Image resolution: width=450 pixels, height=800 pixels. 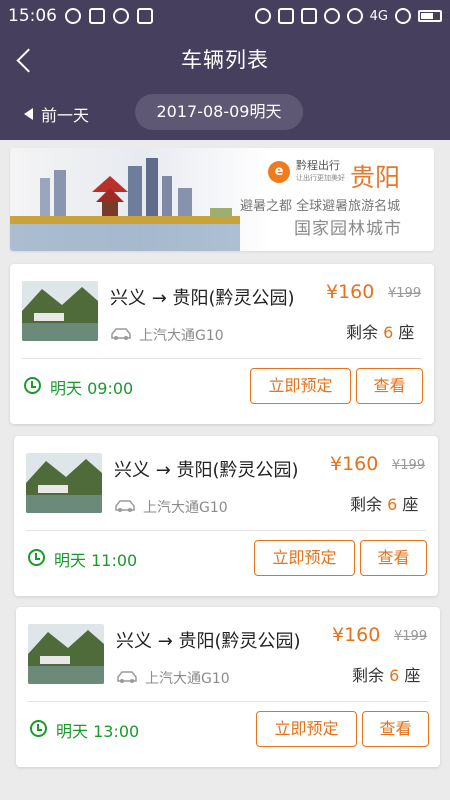 What do you see at coordinates (320, 178) in the screenshot?
I see `brand-slogan: 让出行更加美好` at bounding box center [320, 178].